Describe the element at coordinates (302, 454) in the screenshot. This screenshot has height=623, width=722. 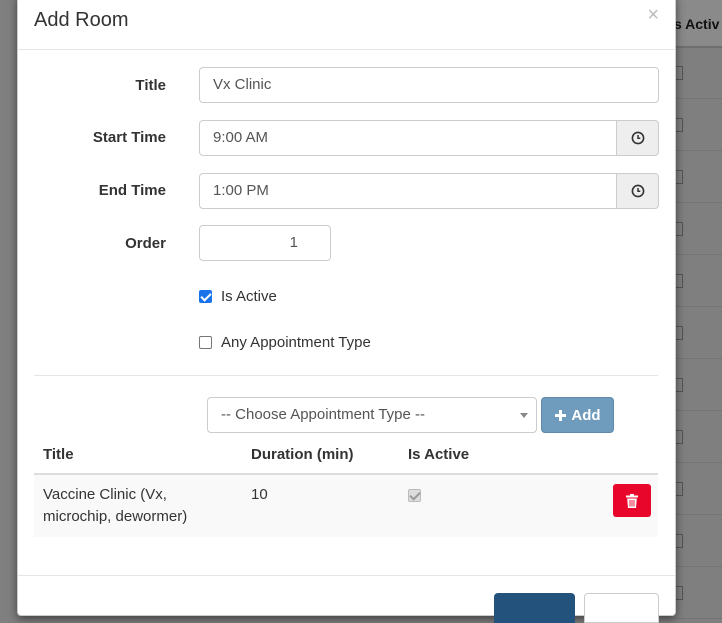
I see `column-header-duration: Duration (min)` at that location.